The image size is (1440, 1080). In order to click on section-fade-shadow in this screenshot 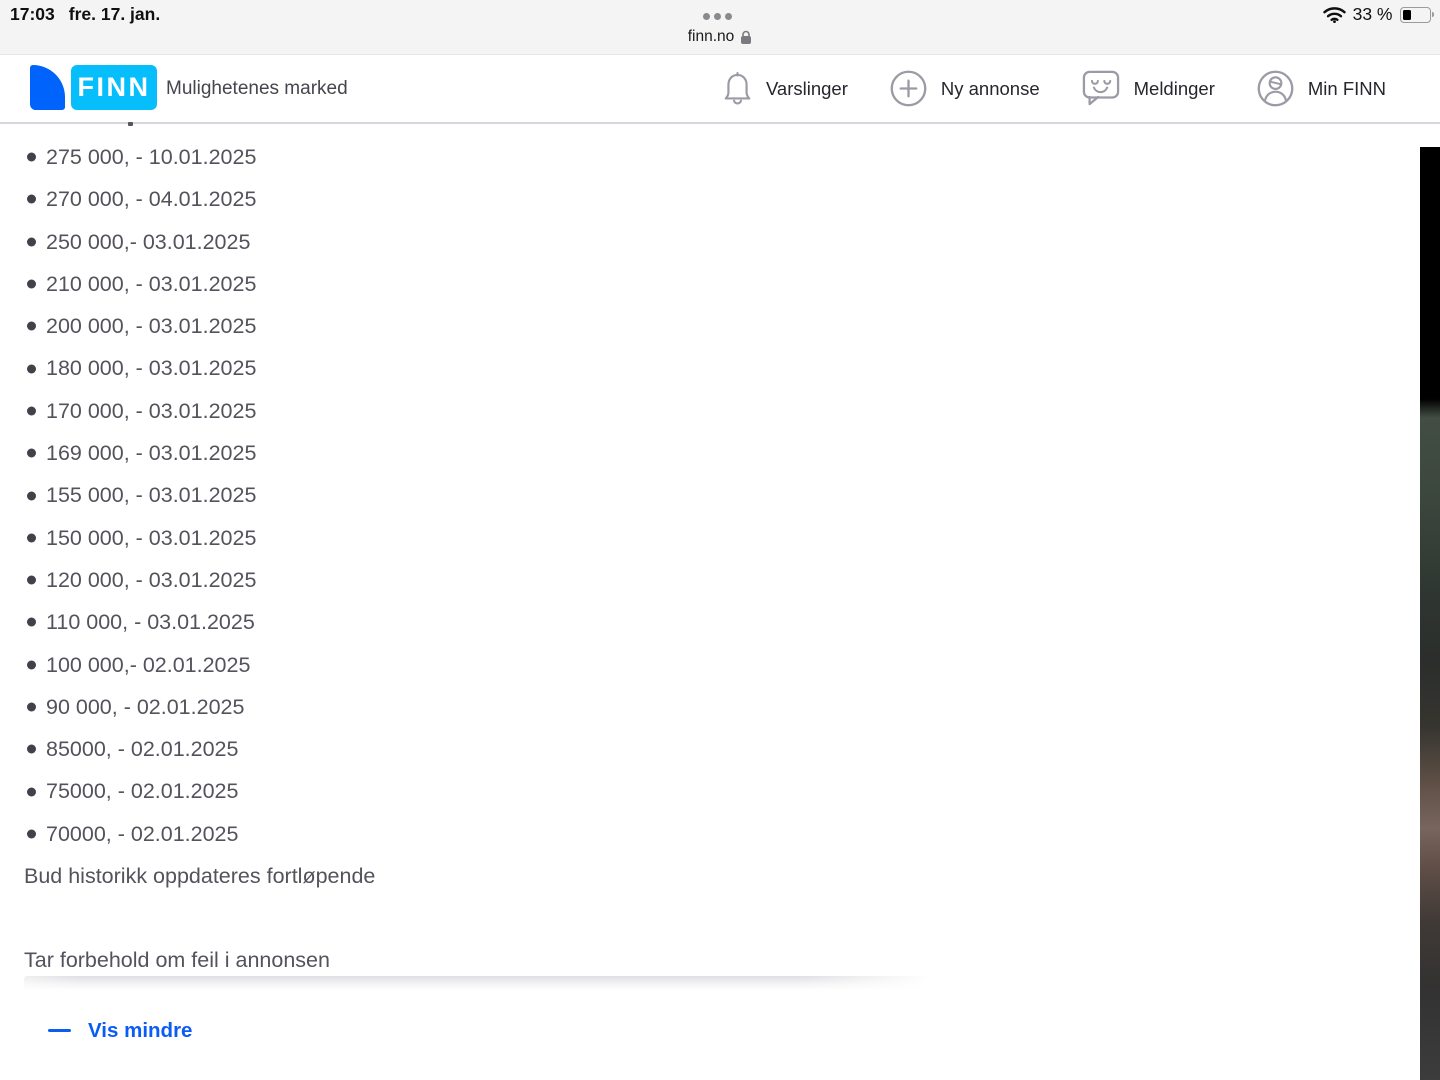, I will do `click(477, 984)`.